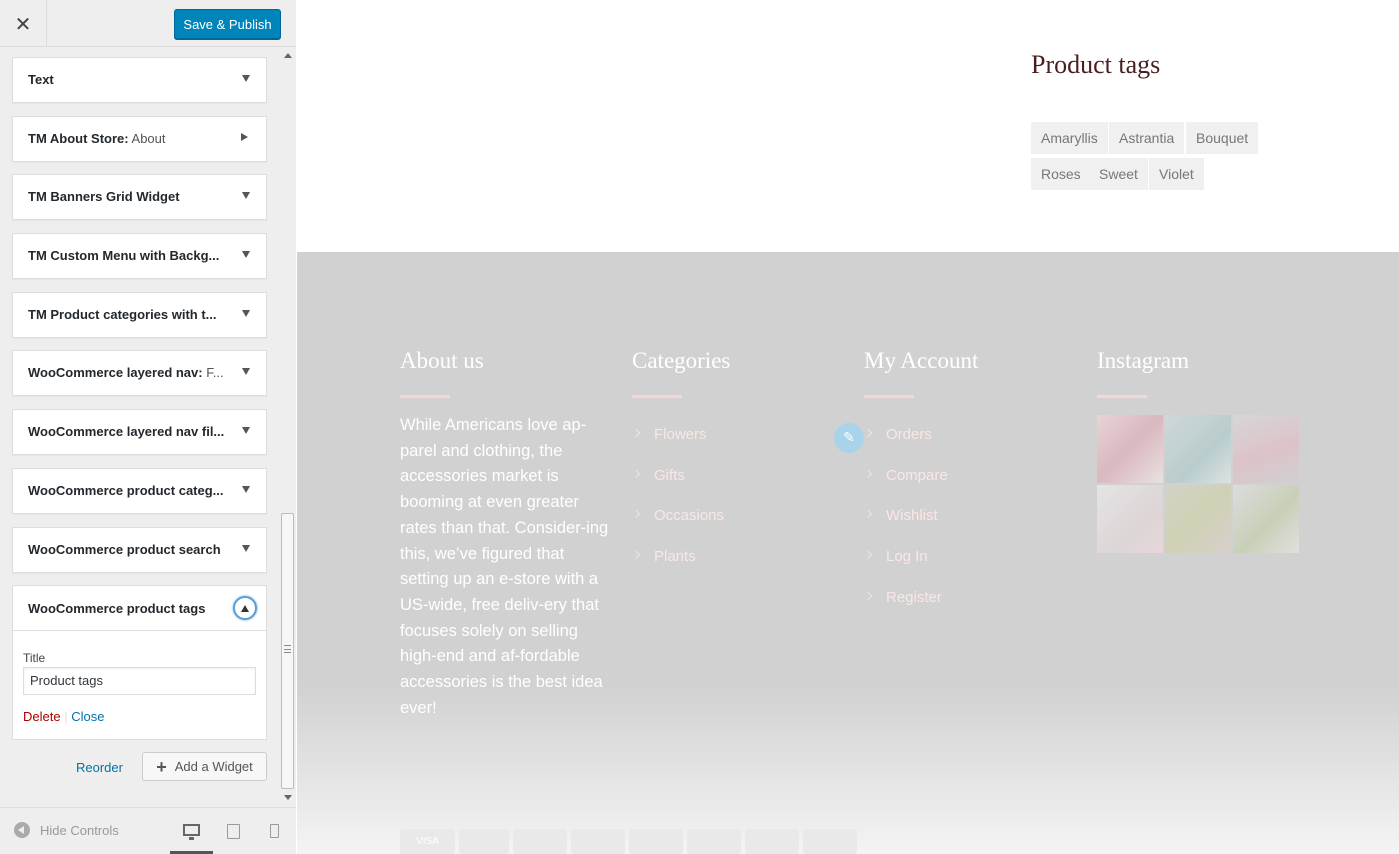  I want to click on widget-tm-banners-grid: TM Banners Grid Widget, so click(139, 197).